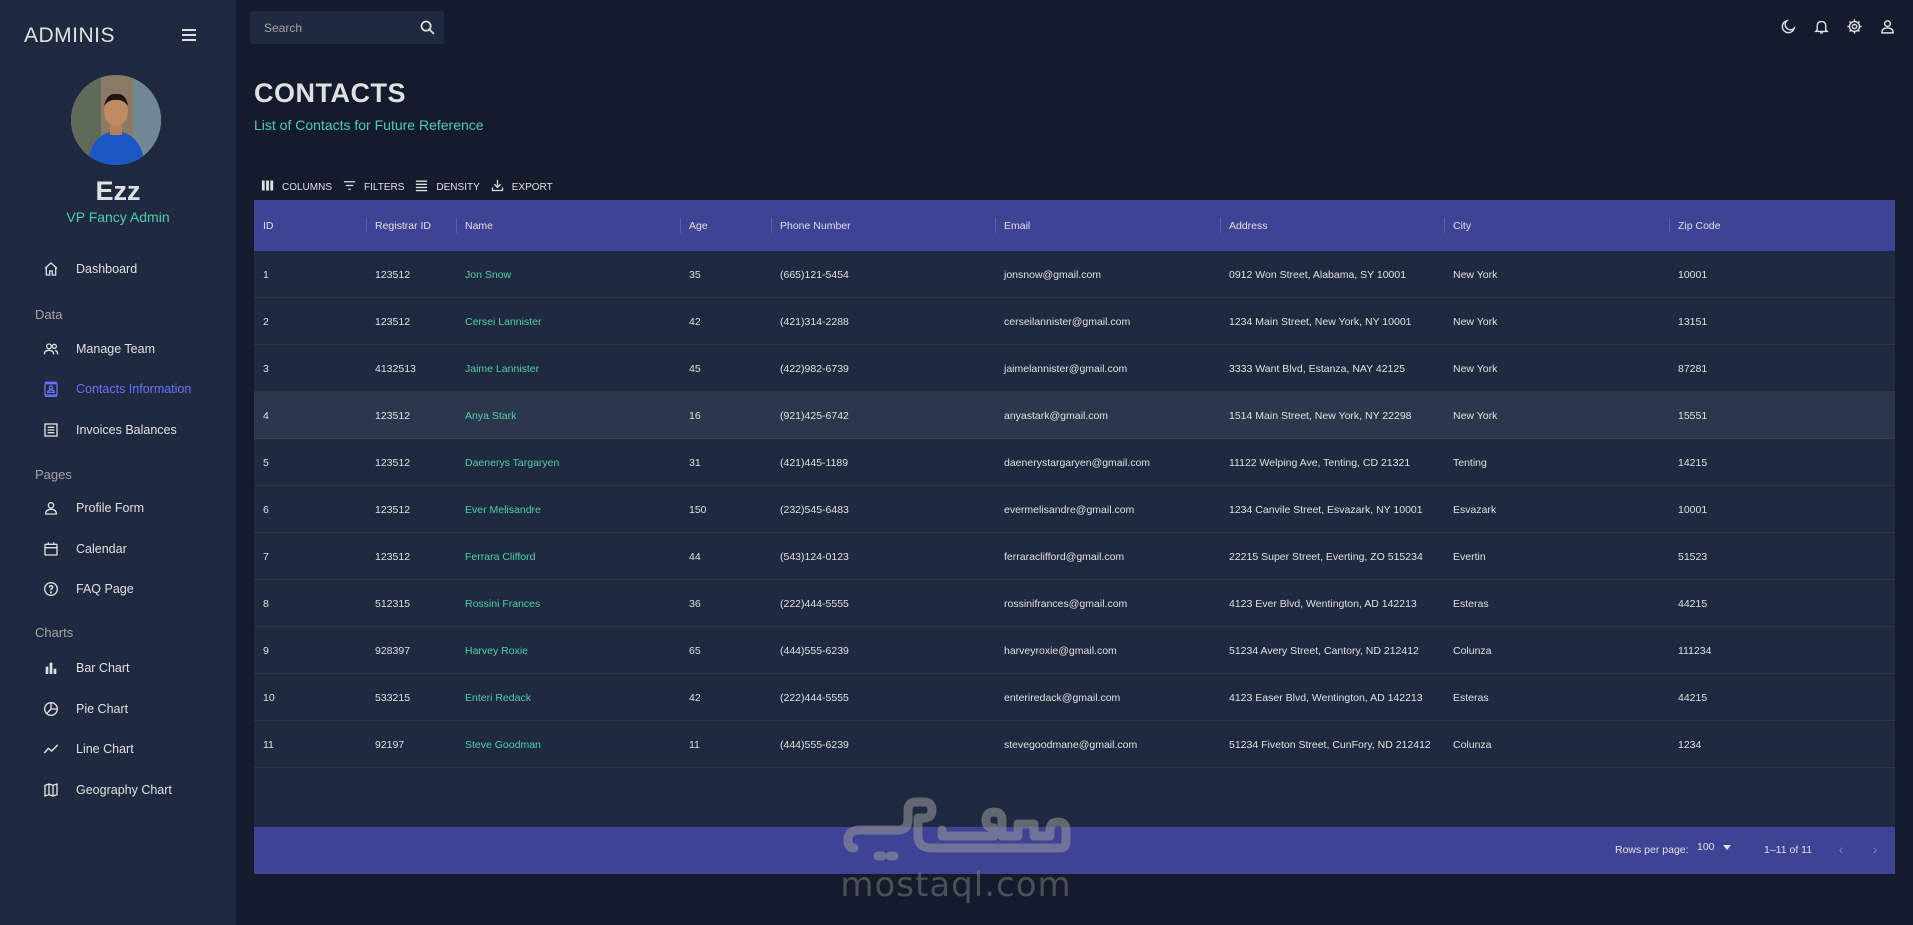 This screenshot has height=925, width=1913. I want to click on filters-button: Filters, so click(373, 187).